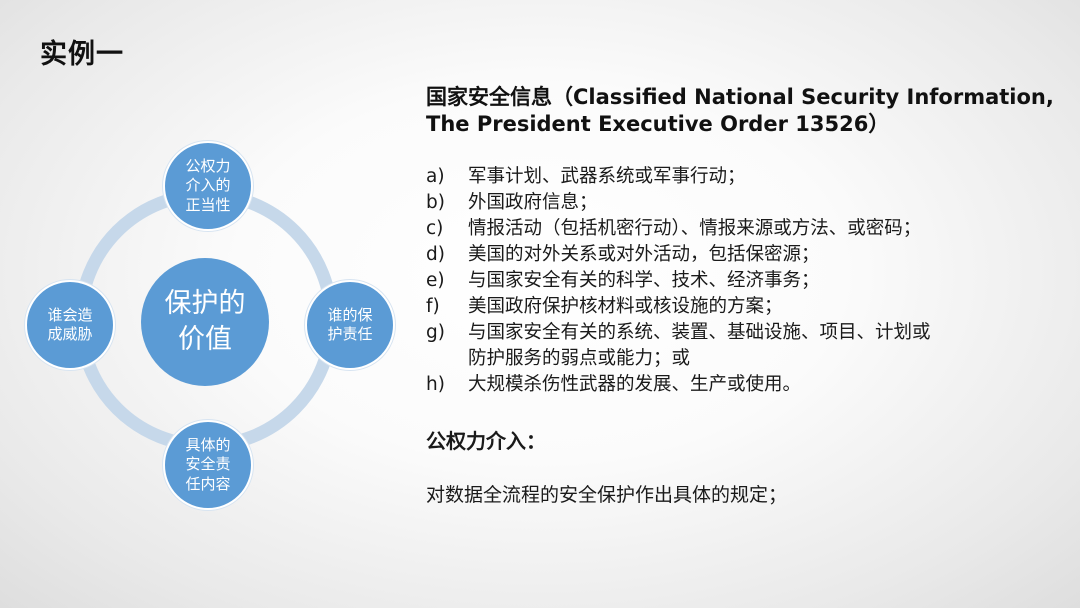 The image size is (1080, 608). I want to click on list-item: f) 美国政府保护核材料或核设施的方案；, so click(746, 307).